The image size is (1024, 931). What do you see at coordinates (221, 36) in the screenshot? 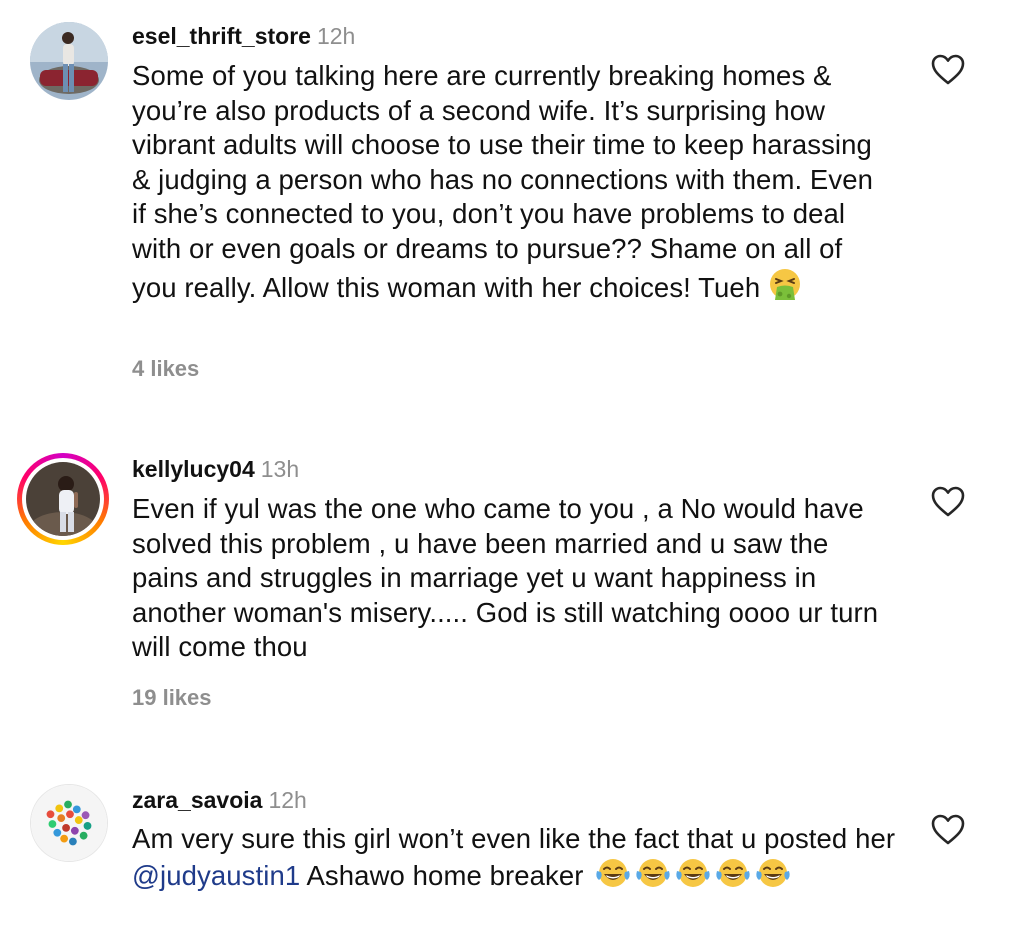
I see `username: esel_thrift_store` at bounding box center [221, 36].